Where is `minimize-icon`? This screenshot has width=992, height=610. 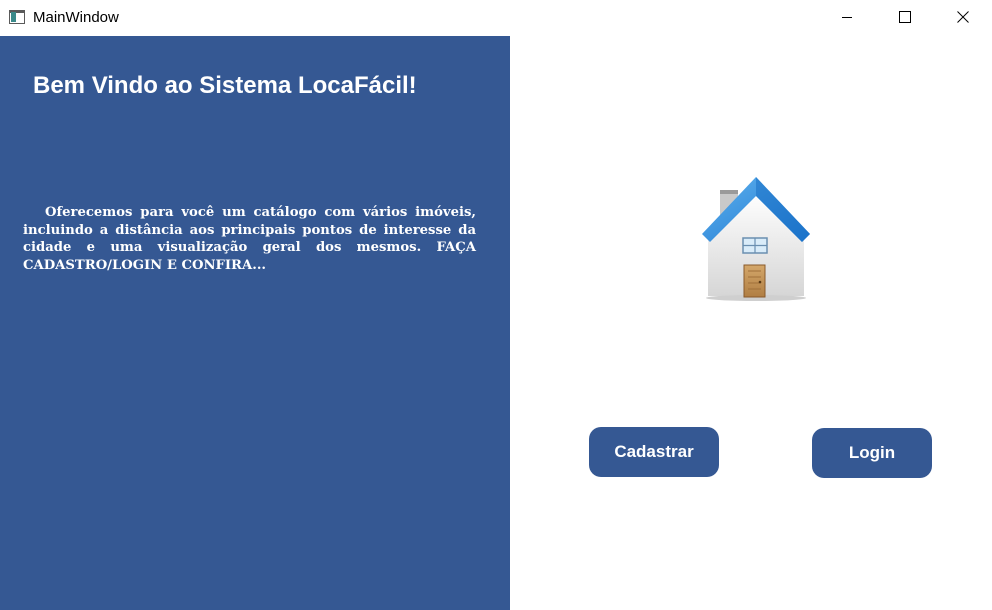
minimize-icon is located at coordinates (847, 17).